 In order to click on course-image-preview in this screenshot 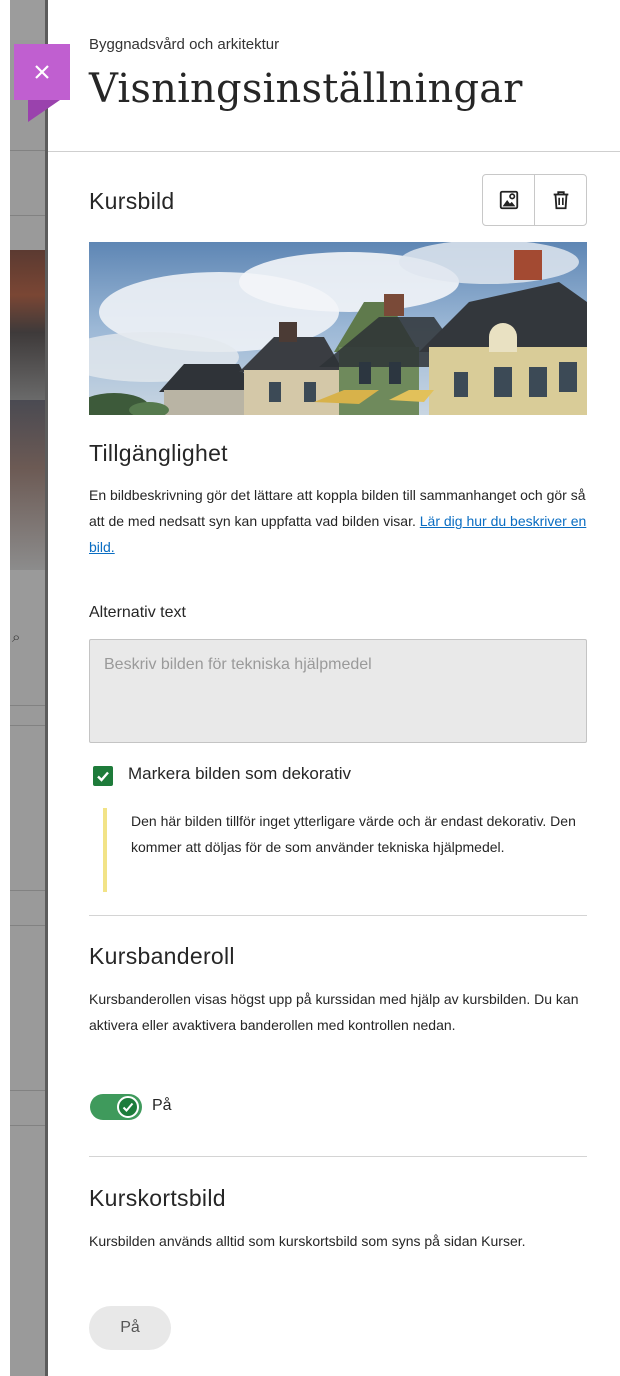, I will do `click(338, 328)`.